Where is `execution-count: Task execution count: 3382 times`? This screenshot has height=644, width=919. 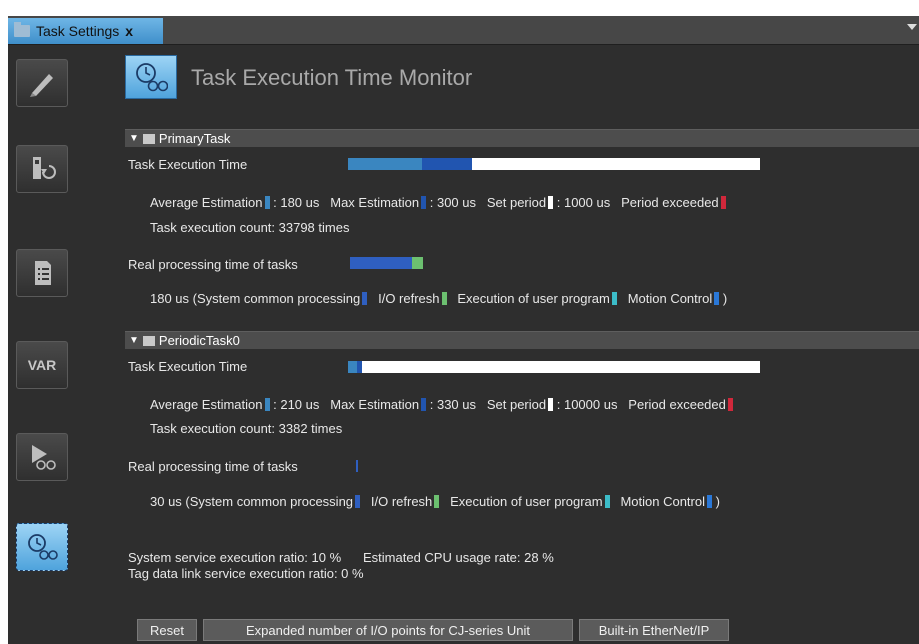
execution-count: Task execution count: 3382 times is located at coordinates (246, 428).